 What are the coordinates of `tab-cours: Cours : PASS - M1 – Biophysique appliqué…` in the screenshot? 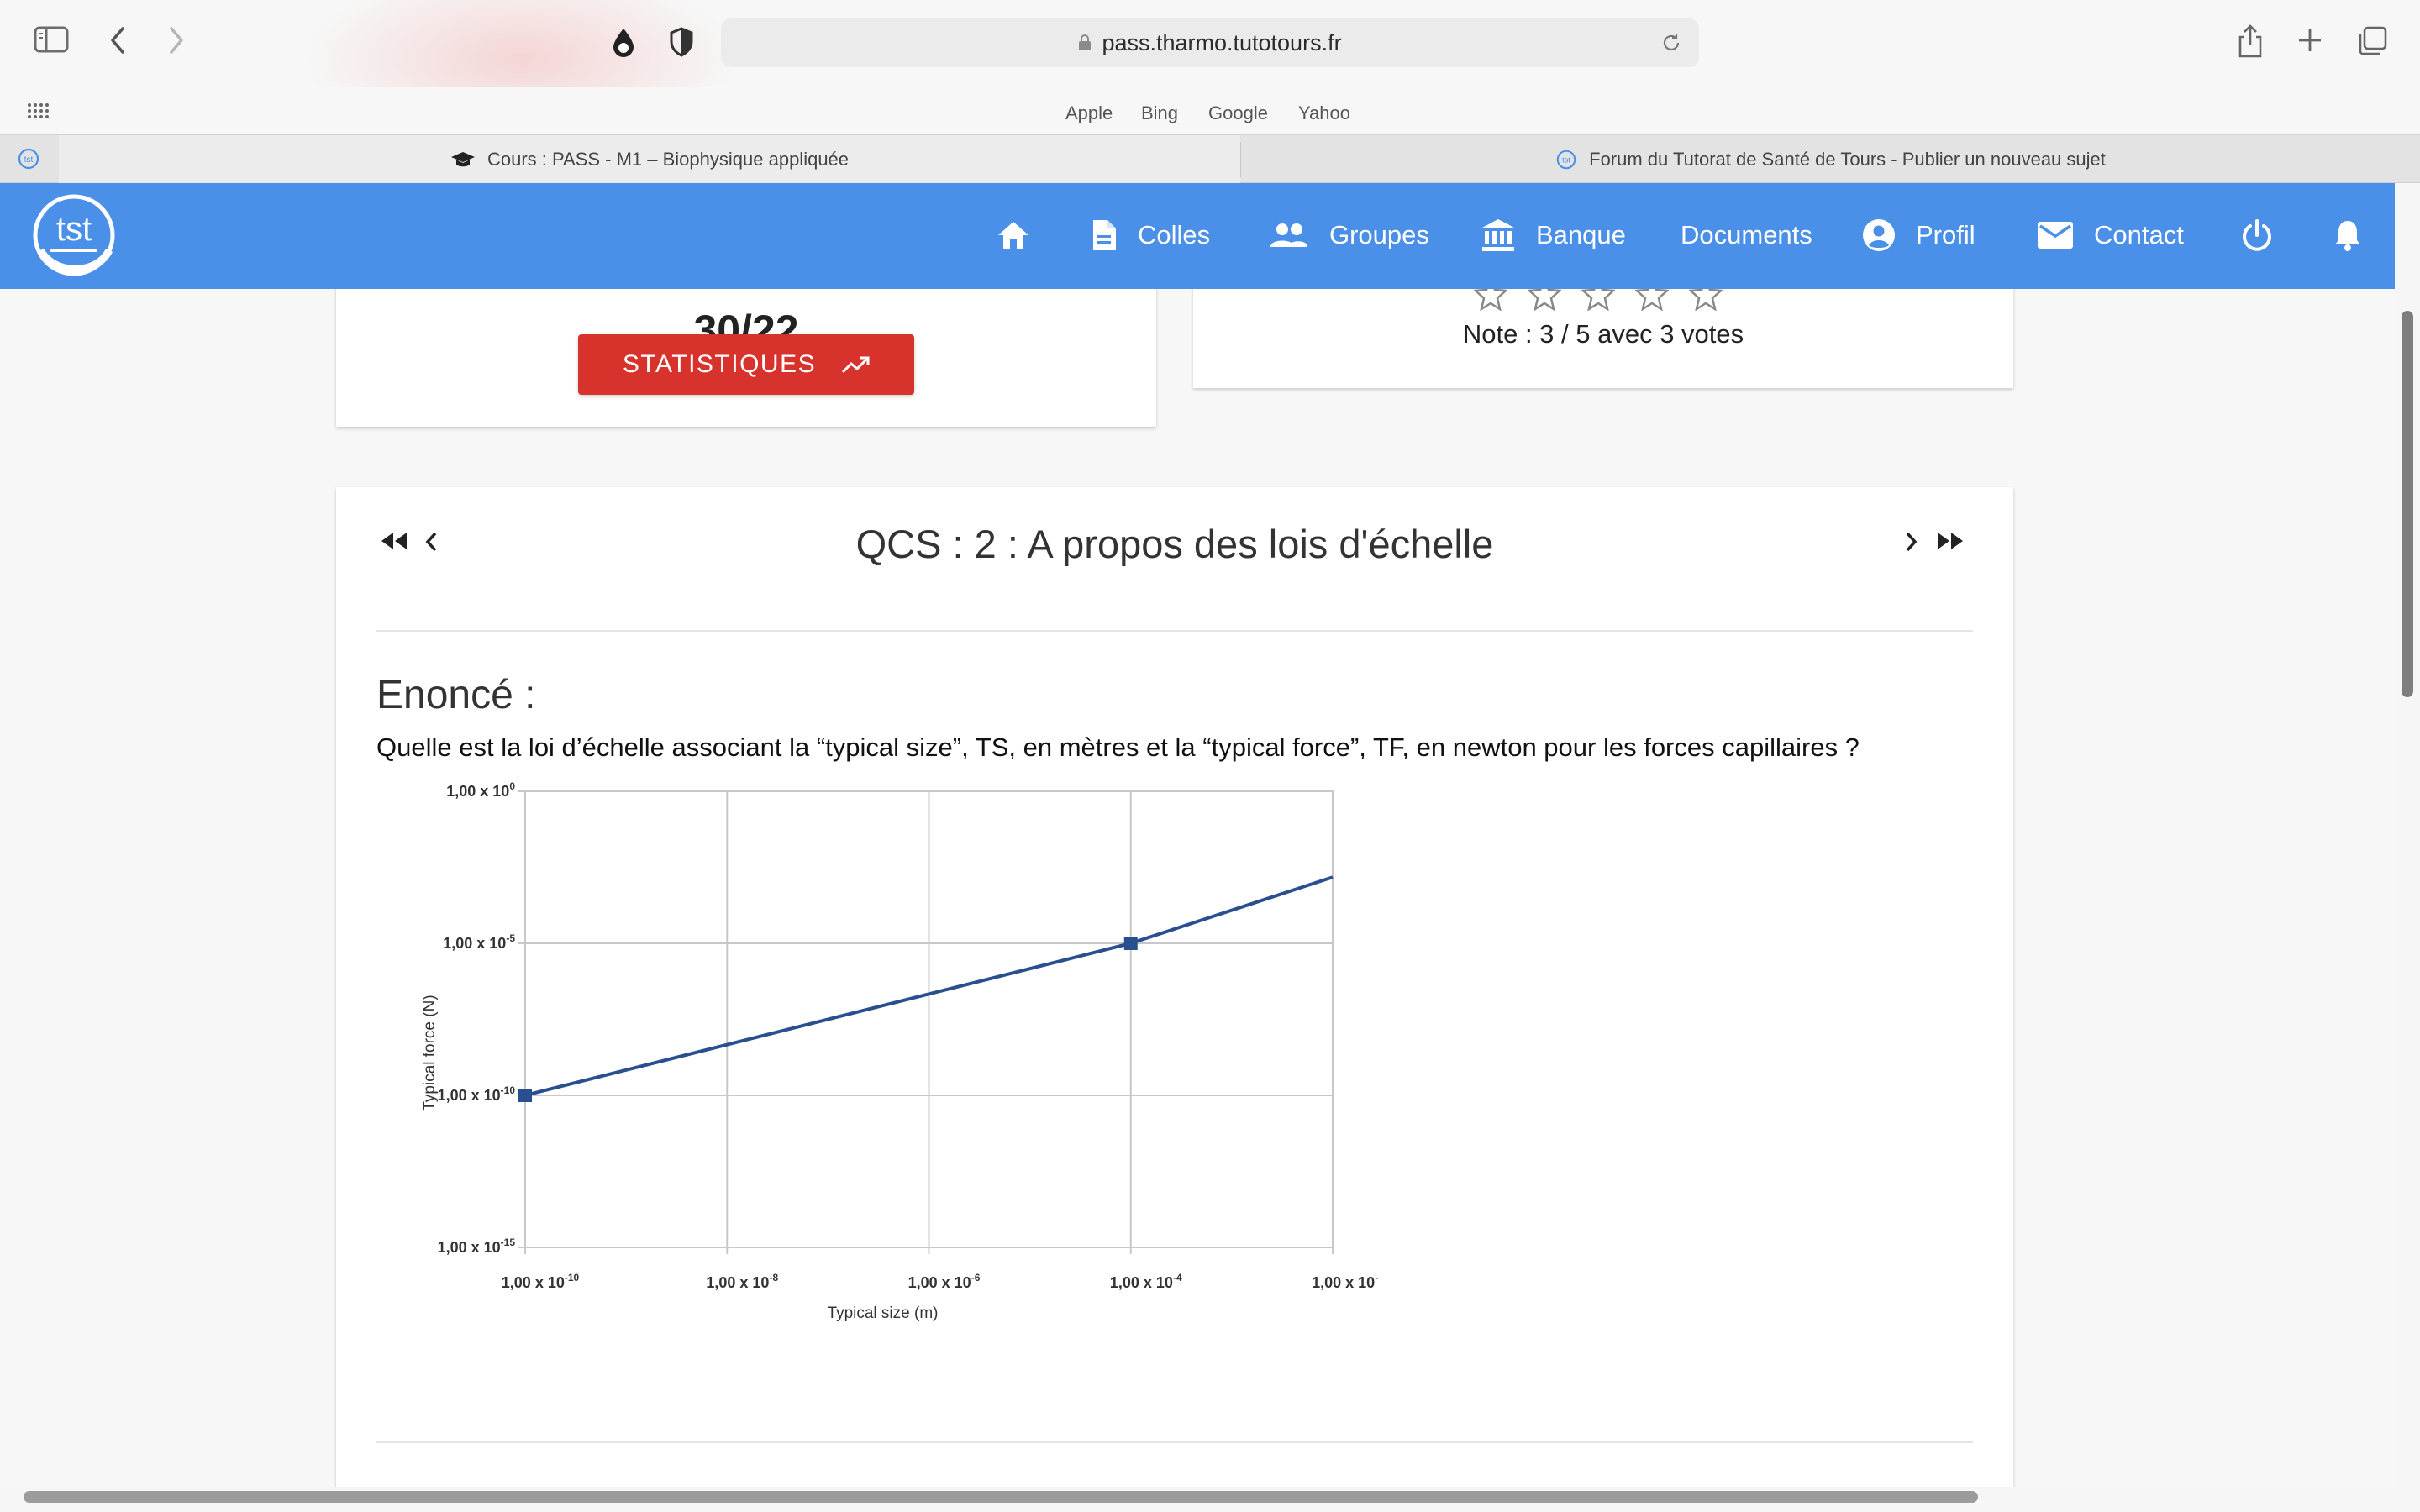 It's located at (649, 159).